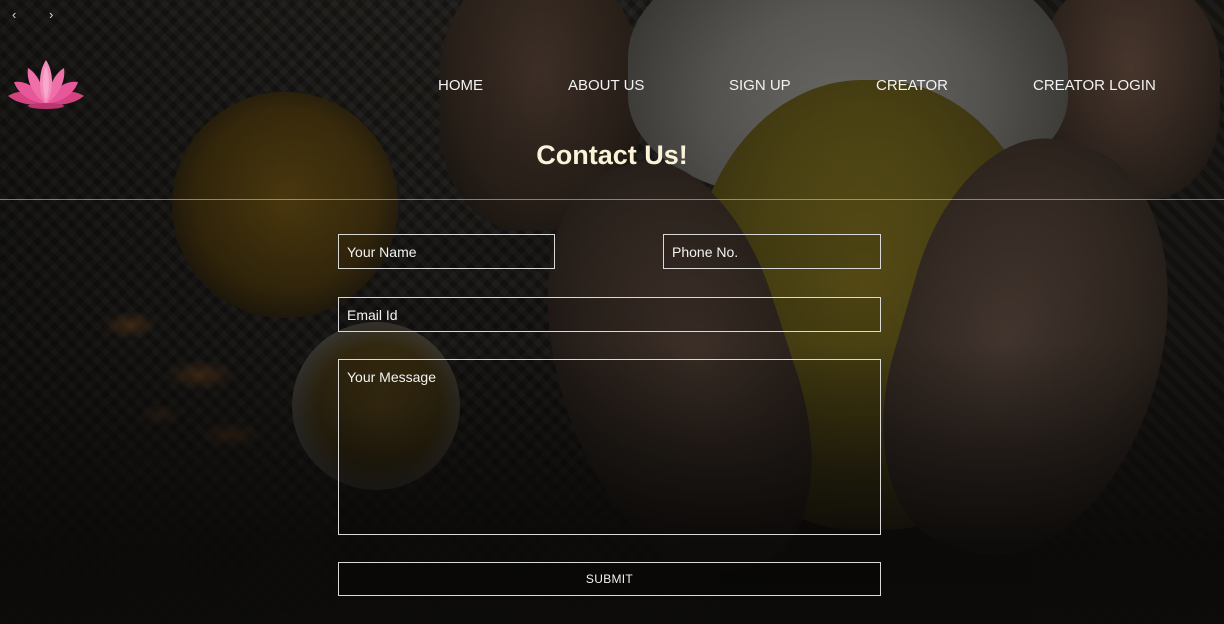 Image resolution: width=1224 pixels, height=624 pixels. I want to click on message-textarea, so click(609, 447).